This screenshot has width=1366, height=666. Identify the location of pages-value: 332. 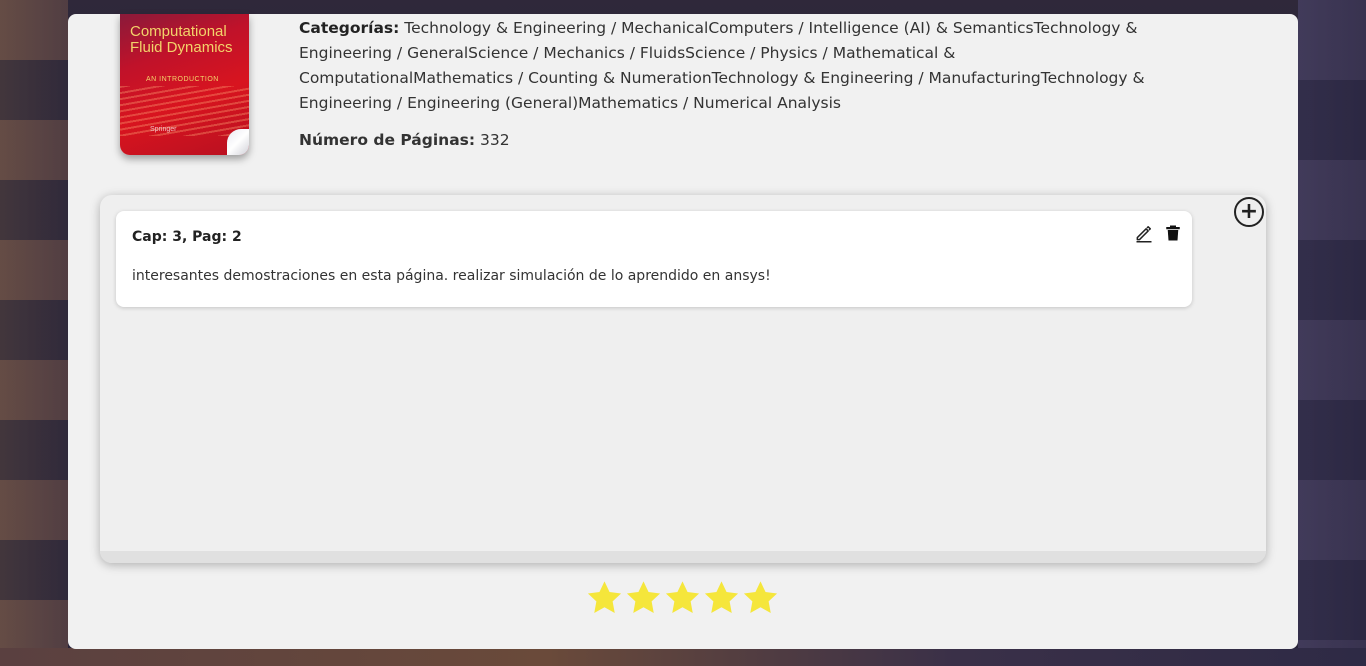
(495, 140).